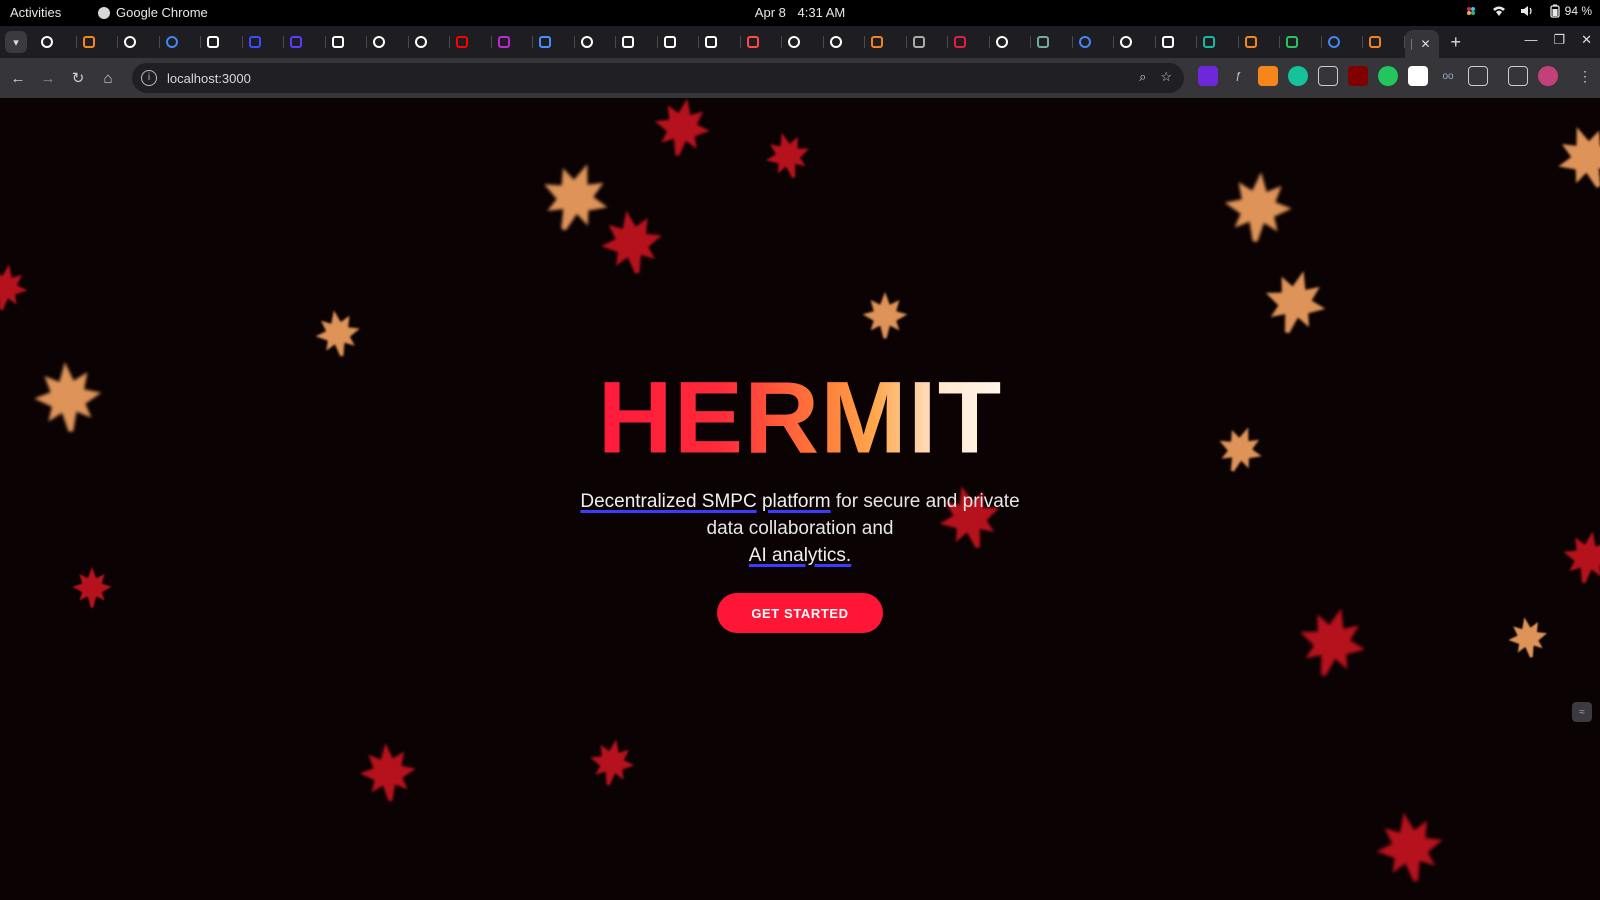  I want to click on extensions-puzzle-icon, so click(1478, 76).